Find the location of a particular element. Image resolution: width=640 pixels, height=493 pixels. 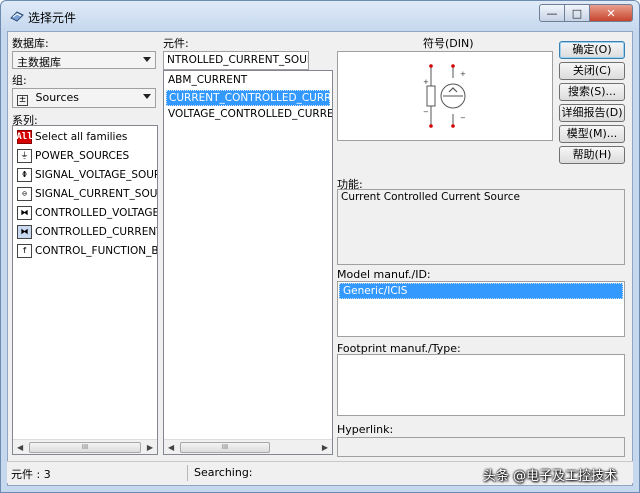

family-item-label: SIGNAL_CURRENT_SOURC is located at coordinates (96, 193).